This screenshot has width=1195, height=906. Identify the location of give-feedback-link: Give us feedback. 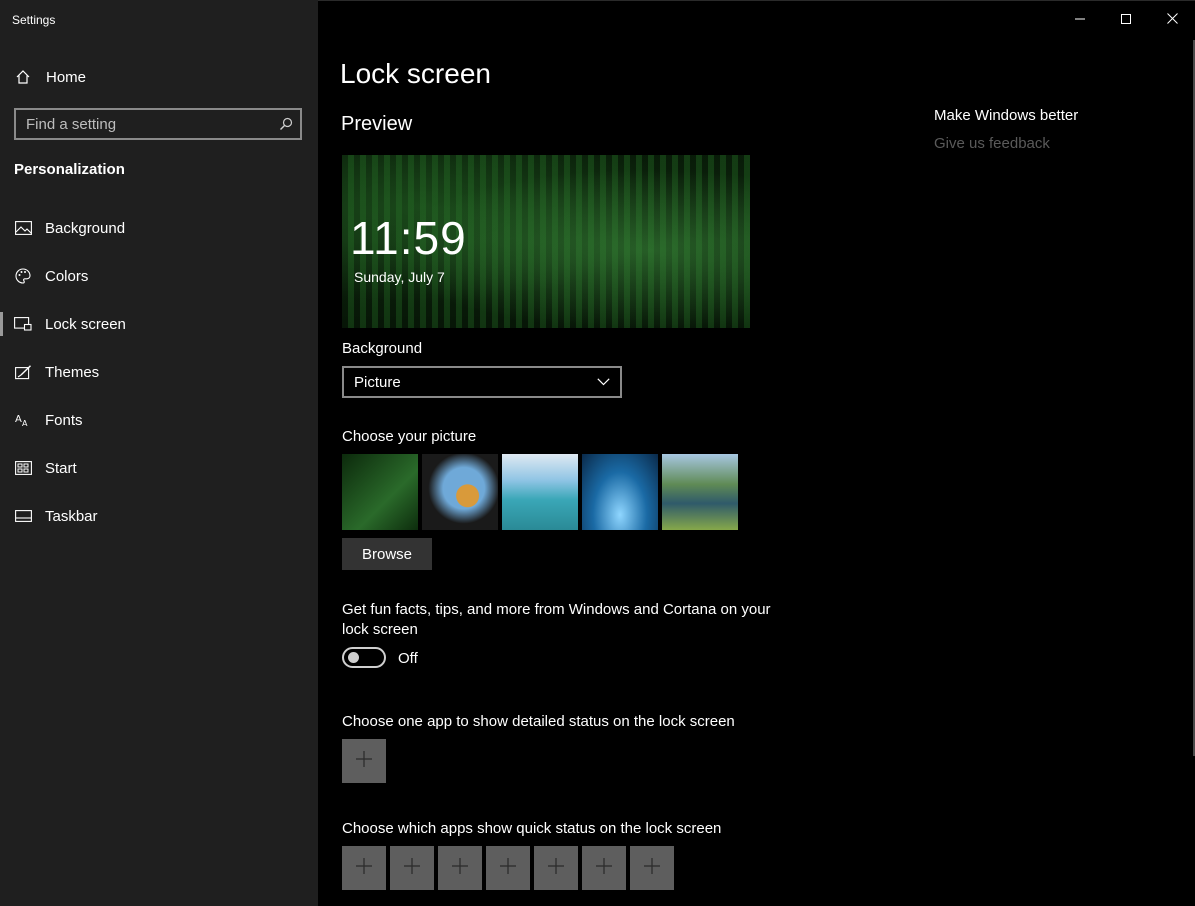
(992, 143).